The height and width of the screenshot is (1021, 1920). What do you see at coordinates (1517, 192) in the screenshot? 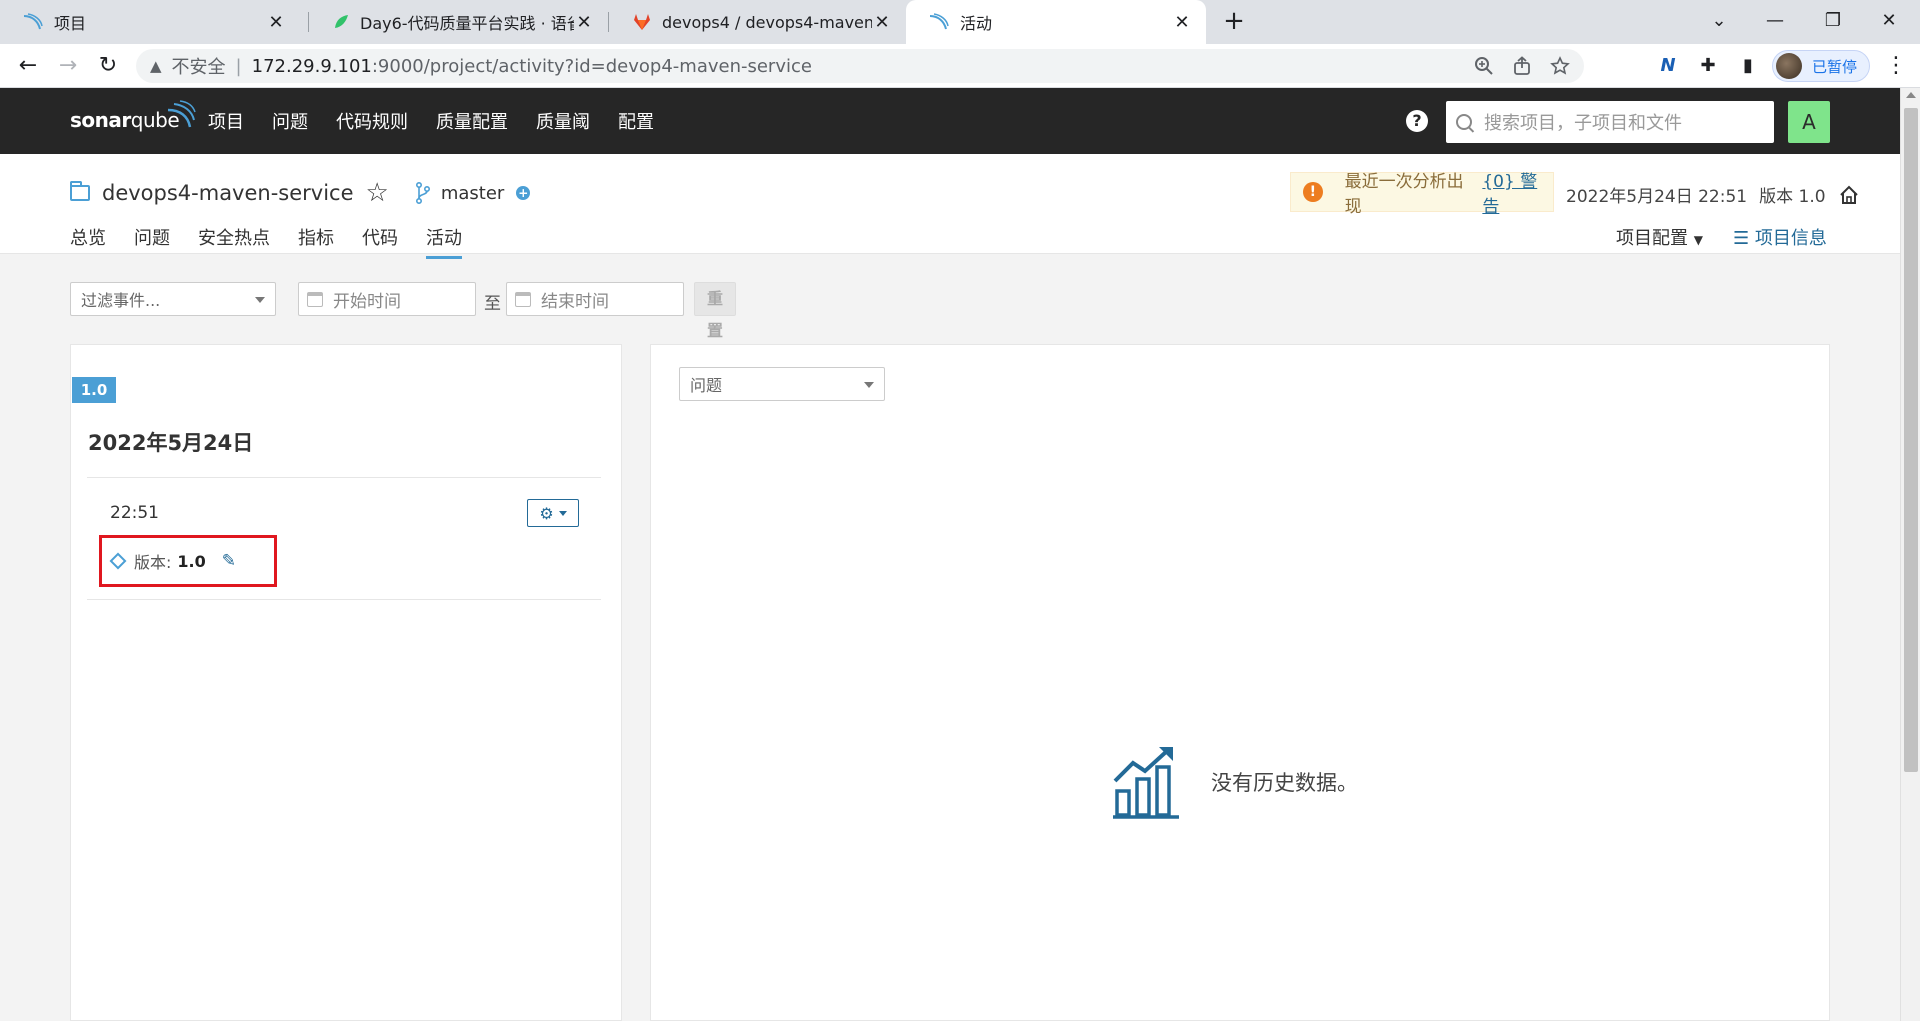
I see `warning-link: {0} 警告` at bounding box center [1517, 192].